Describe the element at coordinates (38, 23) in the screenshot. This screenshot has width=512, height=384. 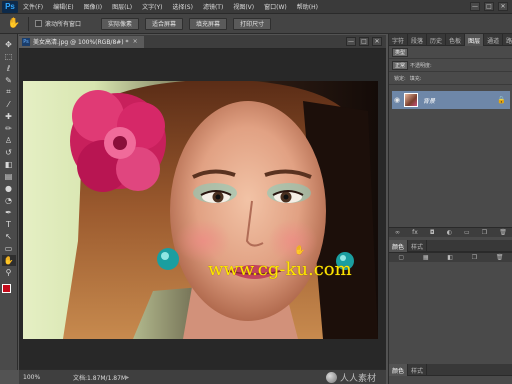
I see `scroll-all-checkbox` at that location.